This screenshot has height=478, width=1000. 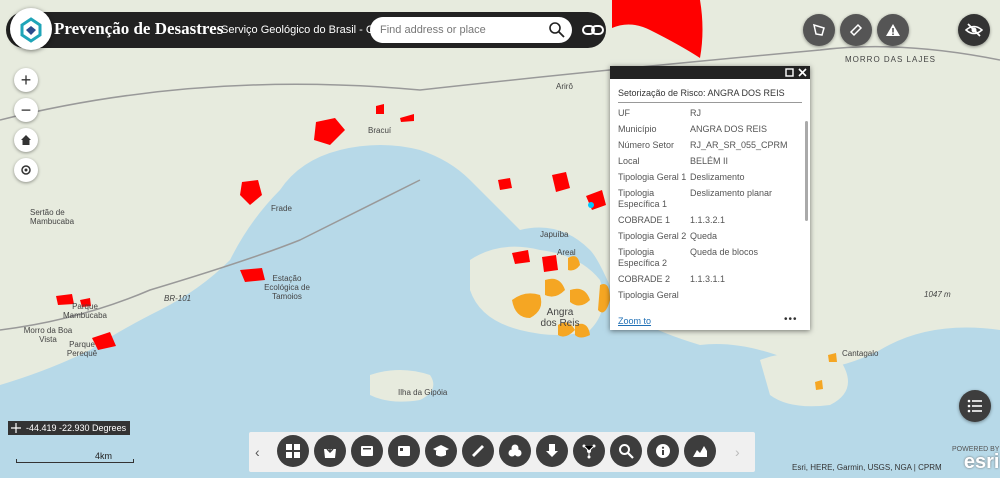 I want to click on popup-titlebar, so click(x=710, y=72).